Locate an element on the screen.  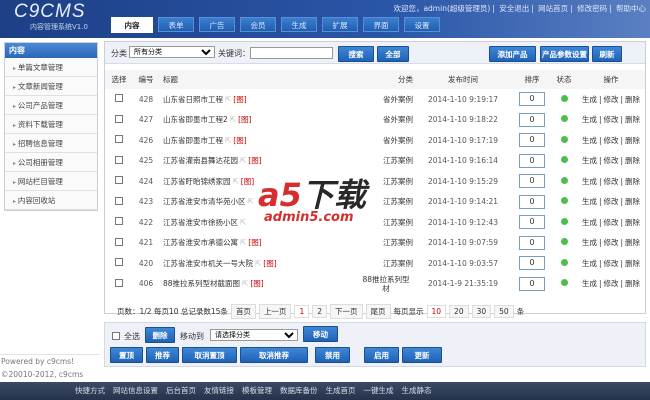
row-title: 江苏省淮安市承德公寓 is located at coordinates (200, 242).